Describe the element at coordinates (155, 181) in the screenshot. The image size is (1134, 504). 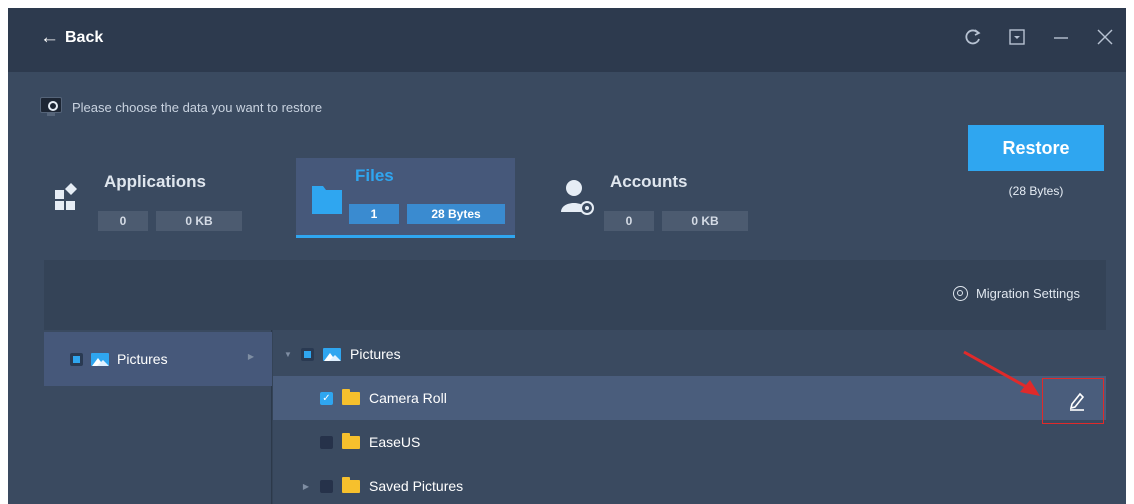
I see `tab-applications-title: Applications` at that location.